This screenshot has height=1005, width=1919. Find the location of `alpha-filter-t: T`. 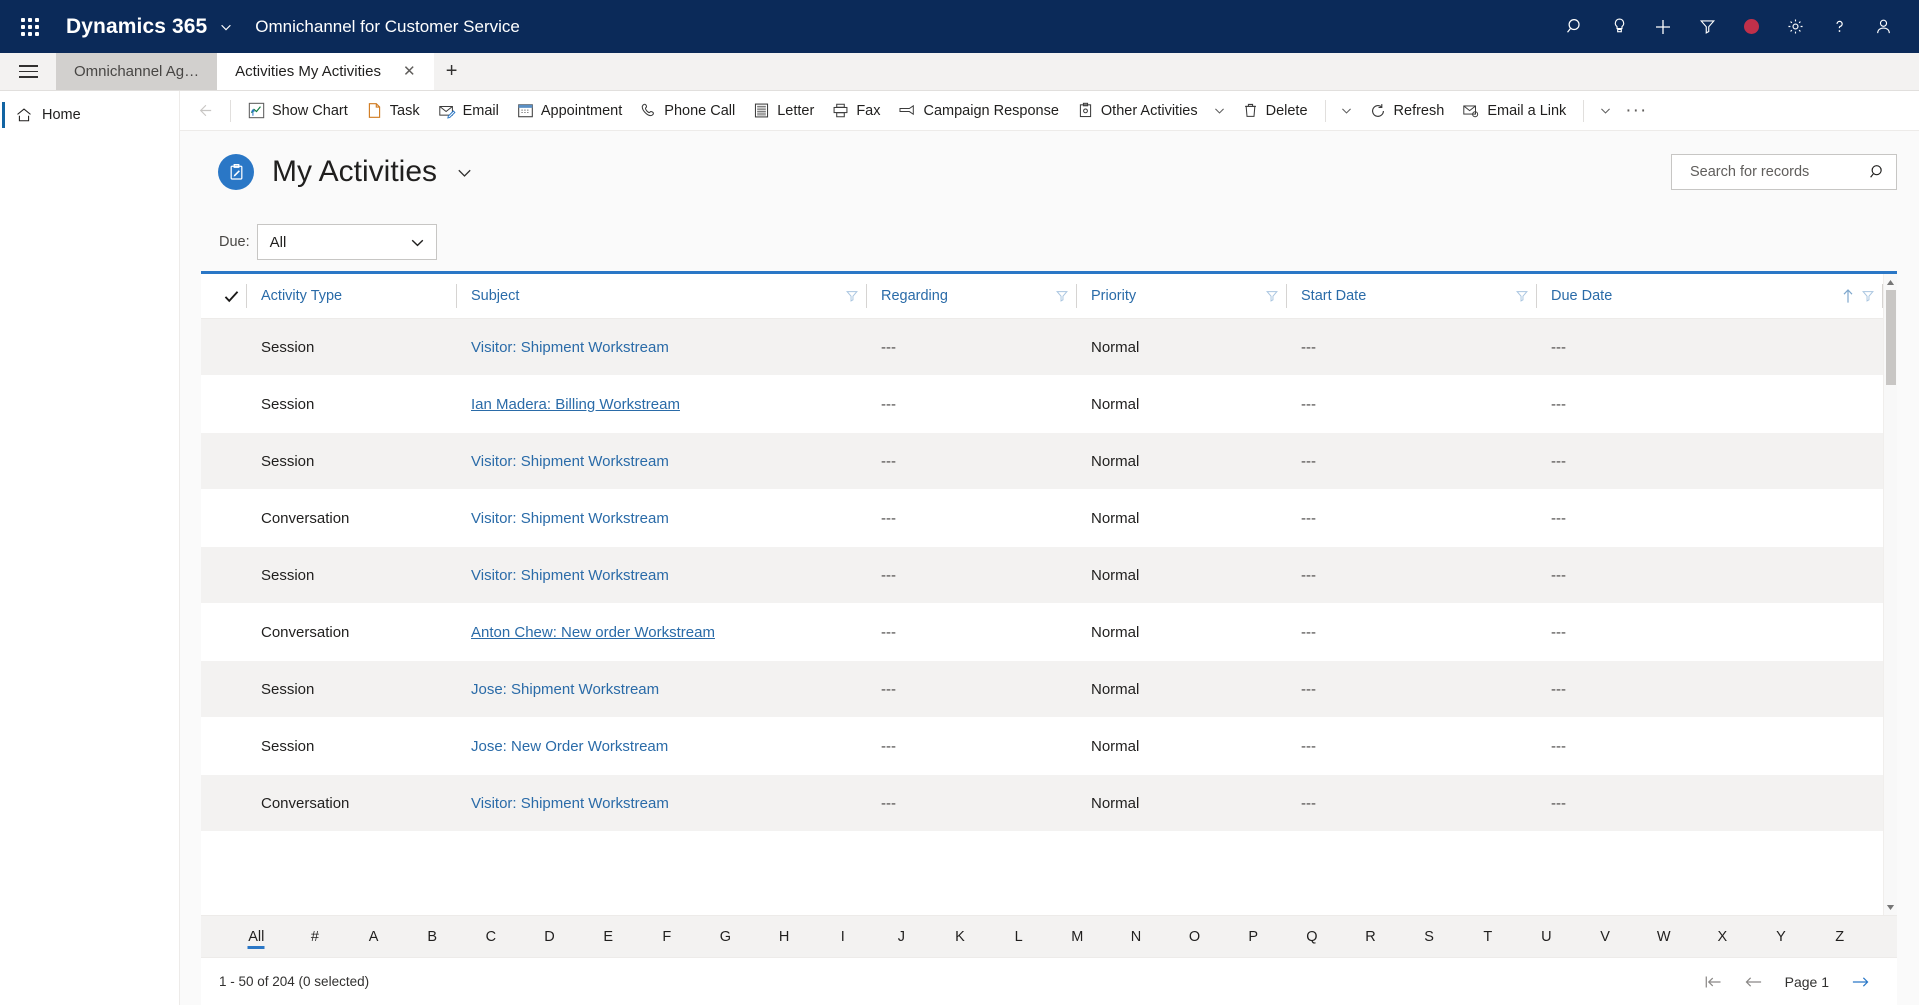

alpha-filter-t: T is located at coordinates (1487, 937).